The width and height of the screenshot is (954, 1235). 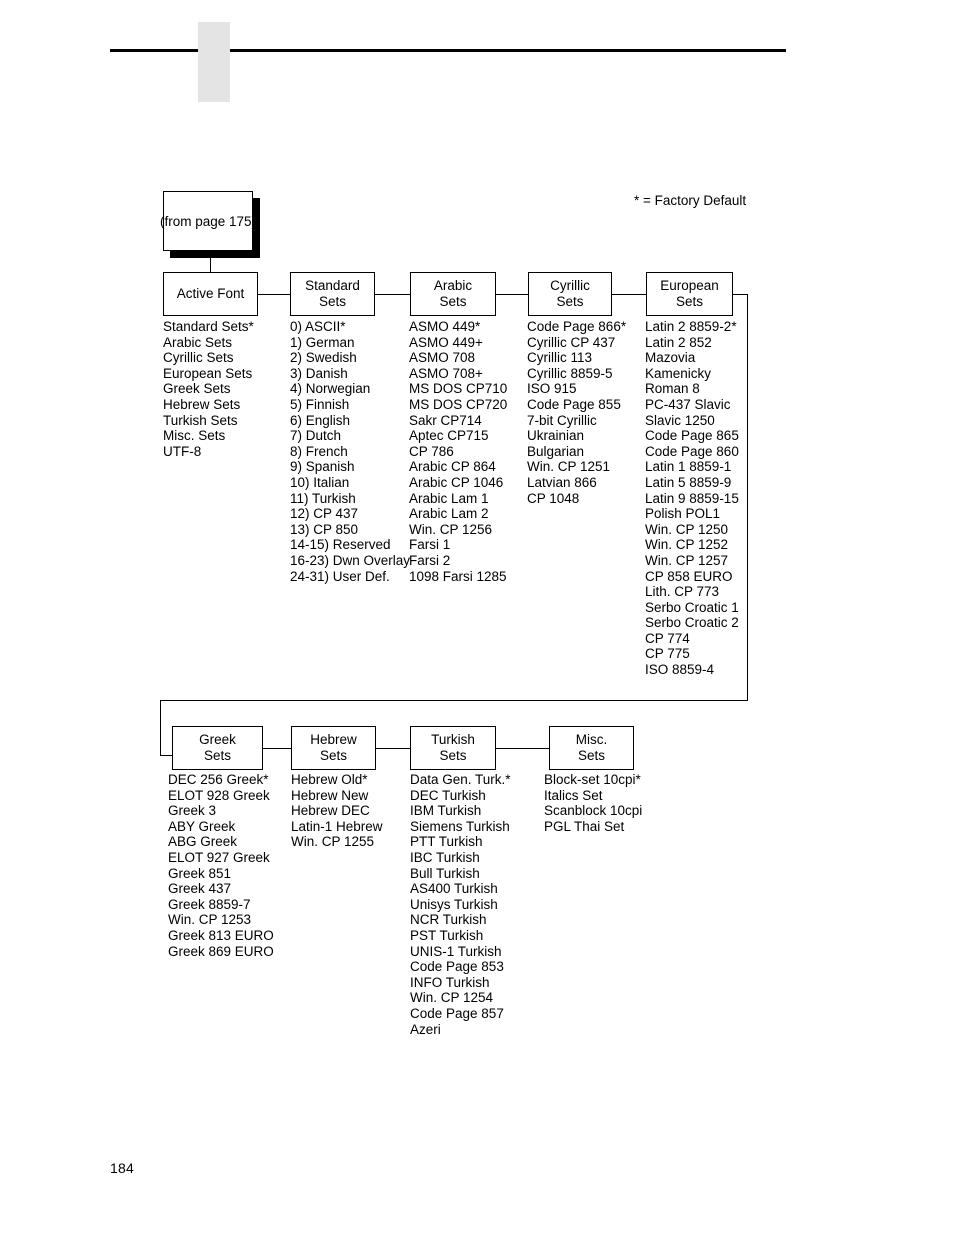 I want to click on option-item: 5) Finnish, so click(x=350, y=405).